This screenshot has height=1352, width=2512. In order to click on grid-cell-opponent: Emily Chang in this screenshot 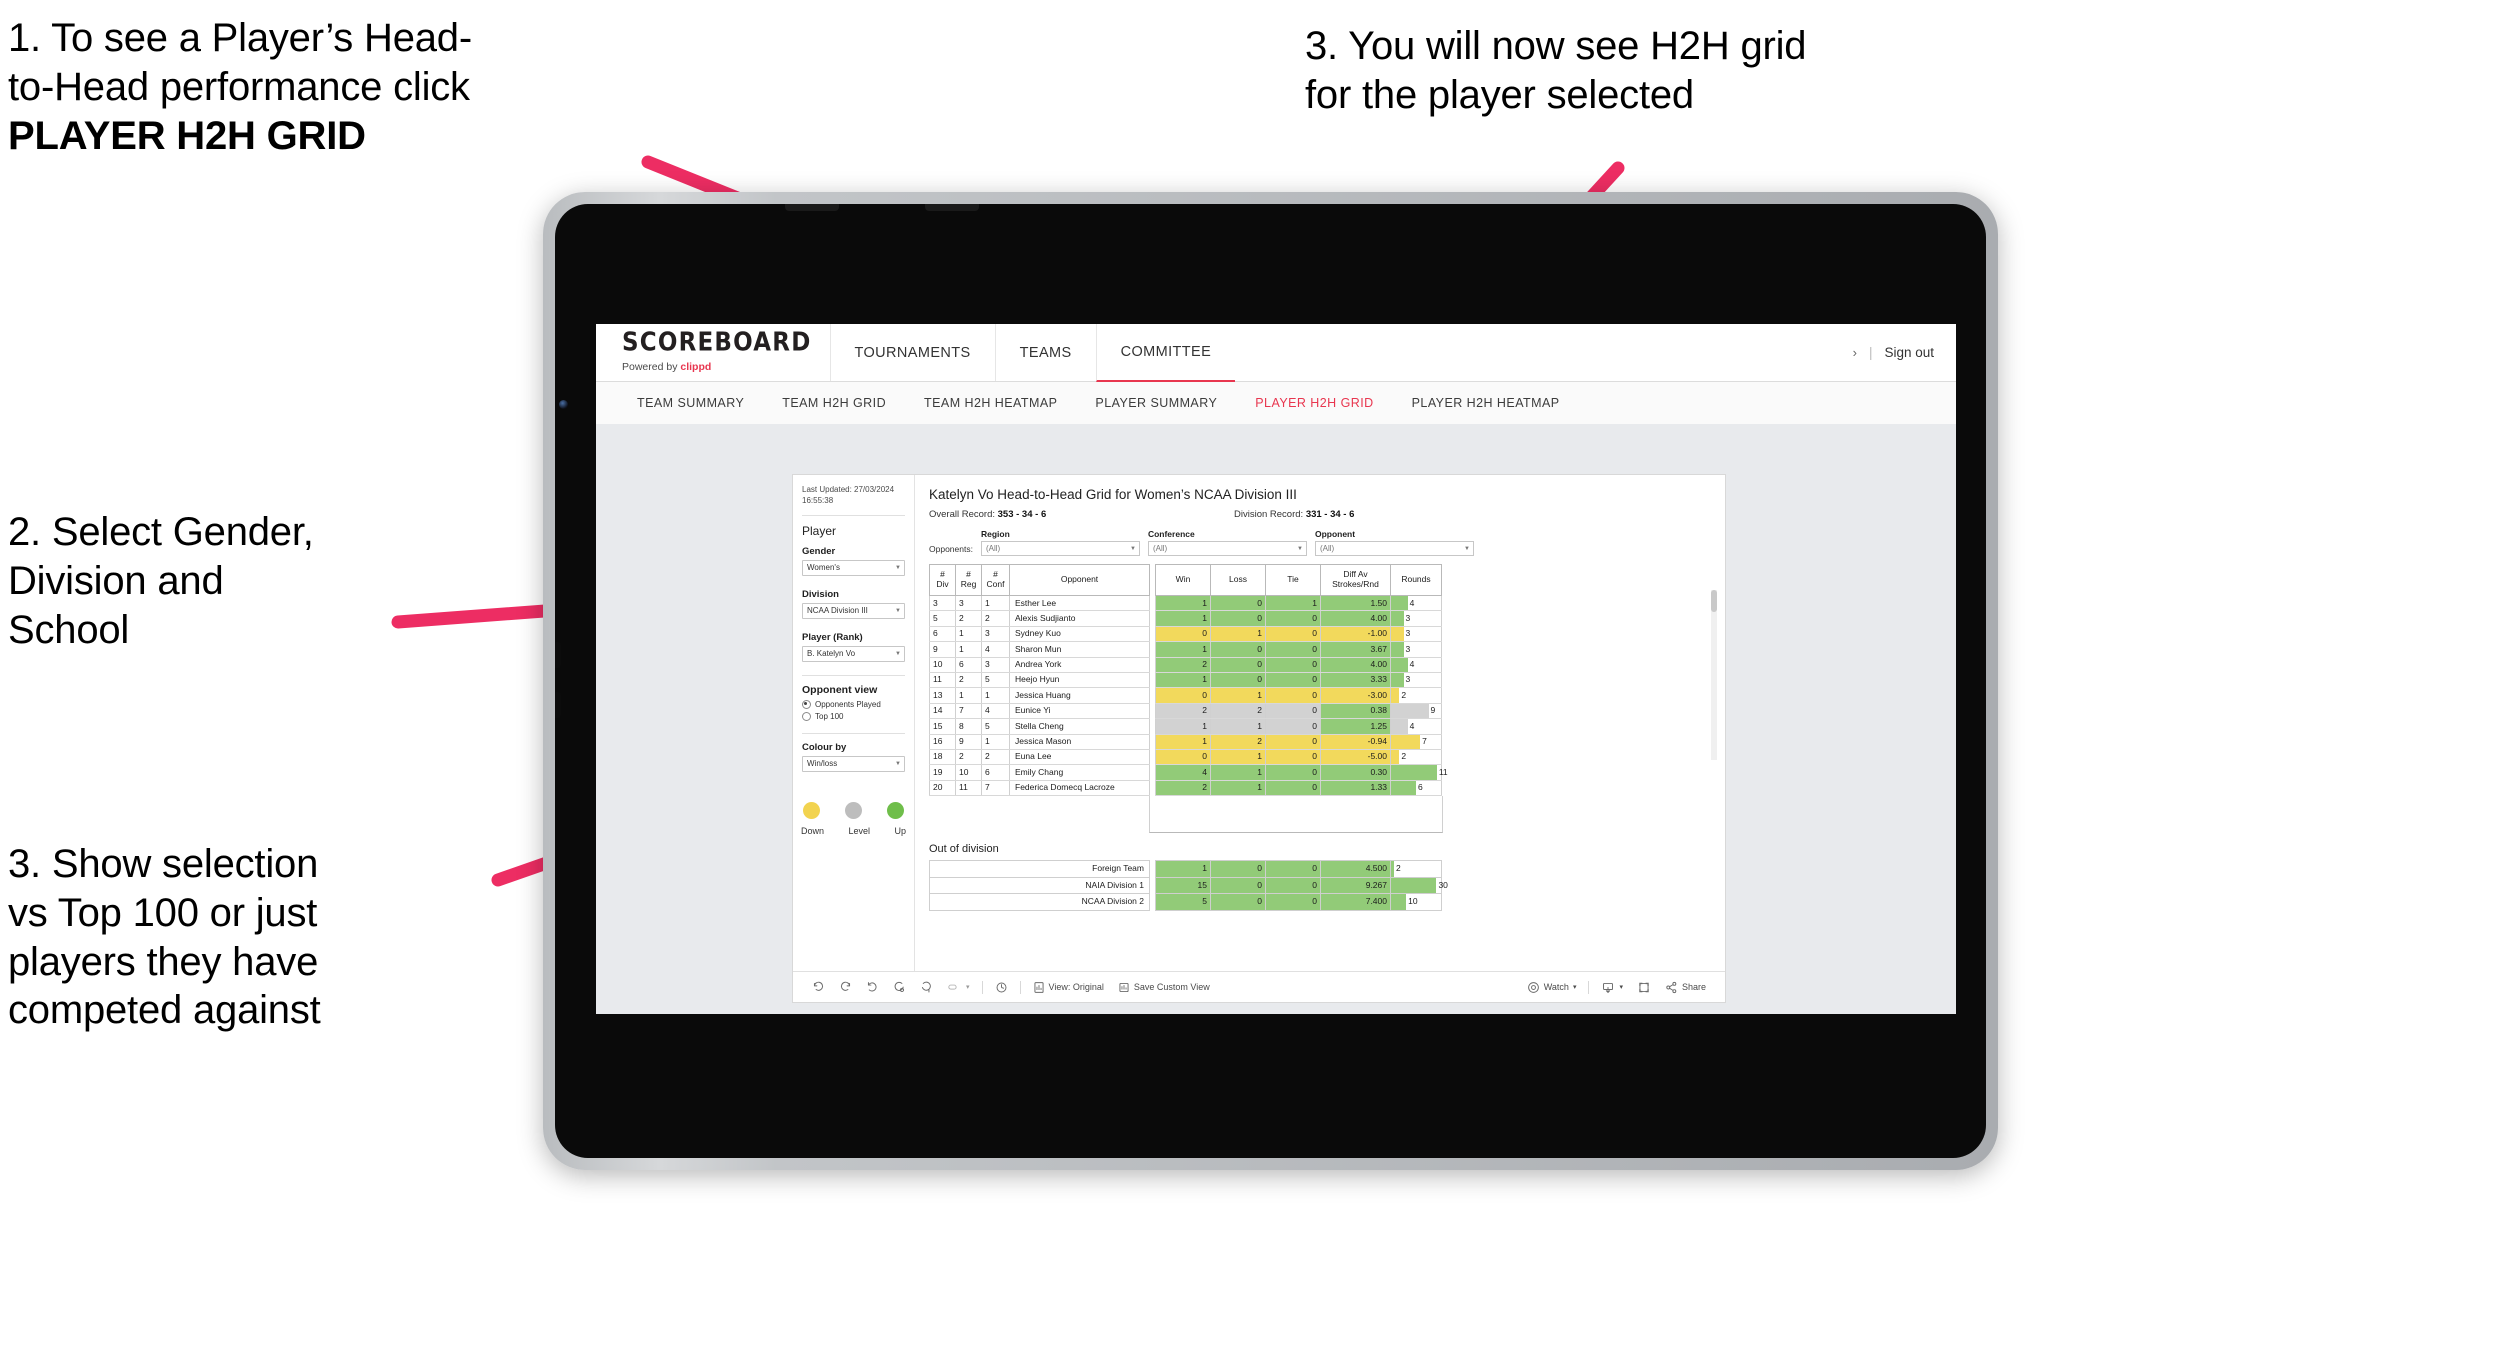, I will do `click(1079, 772)`.